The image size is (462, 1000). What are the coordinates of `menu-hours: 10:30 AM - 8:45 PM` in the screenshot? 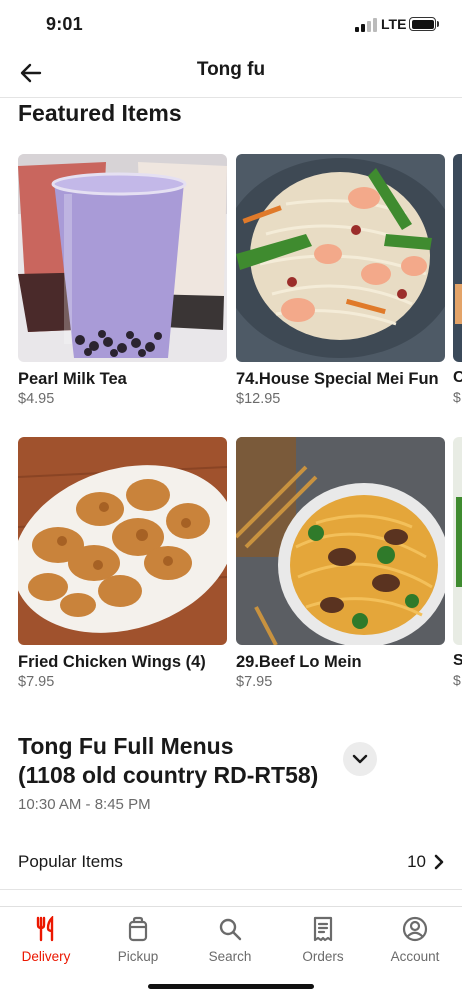 It's located at (84, 804).